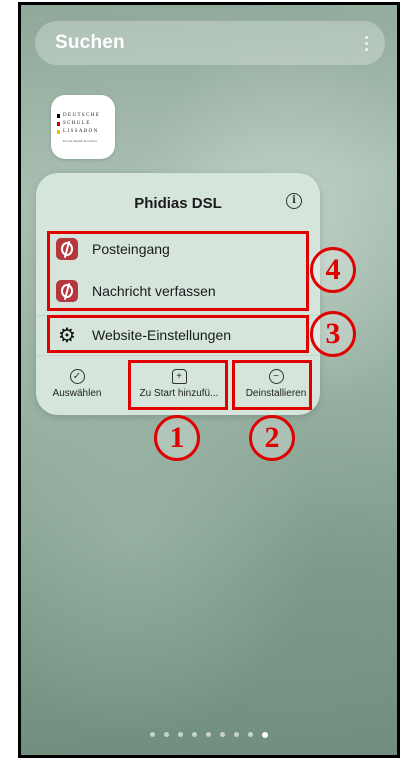 The image size is (413, 760). What do you see at coordinates (272, 385) in the screenshot?
I see `annotation-box-uninstall` at bounding box center [272, 385].